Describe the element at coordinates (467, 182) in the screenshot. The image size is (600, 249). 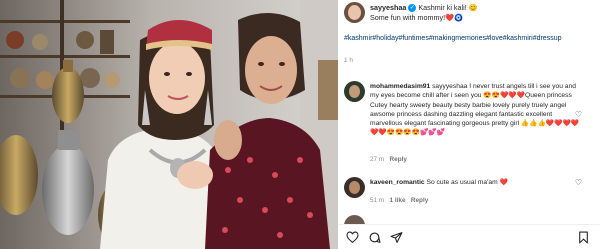
I see `comment-body: So cute as usual ma'am ❤️` at that location.